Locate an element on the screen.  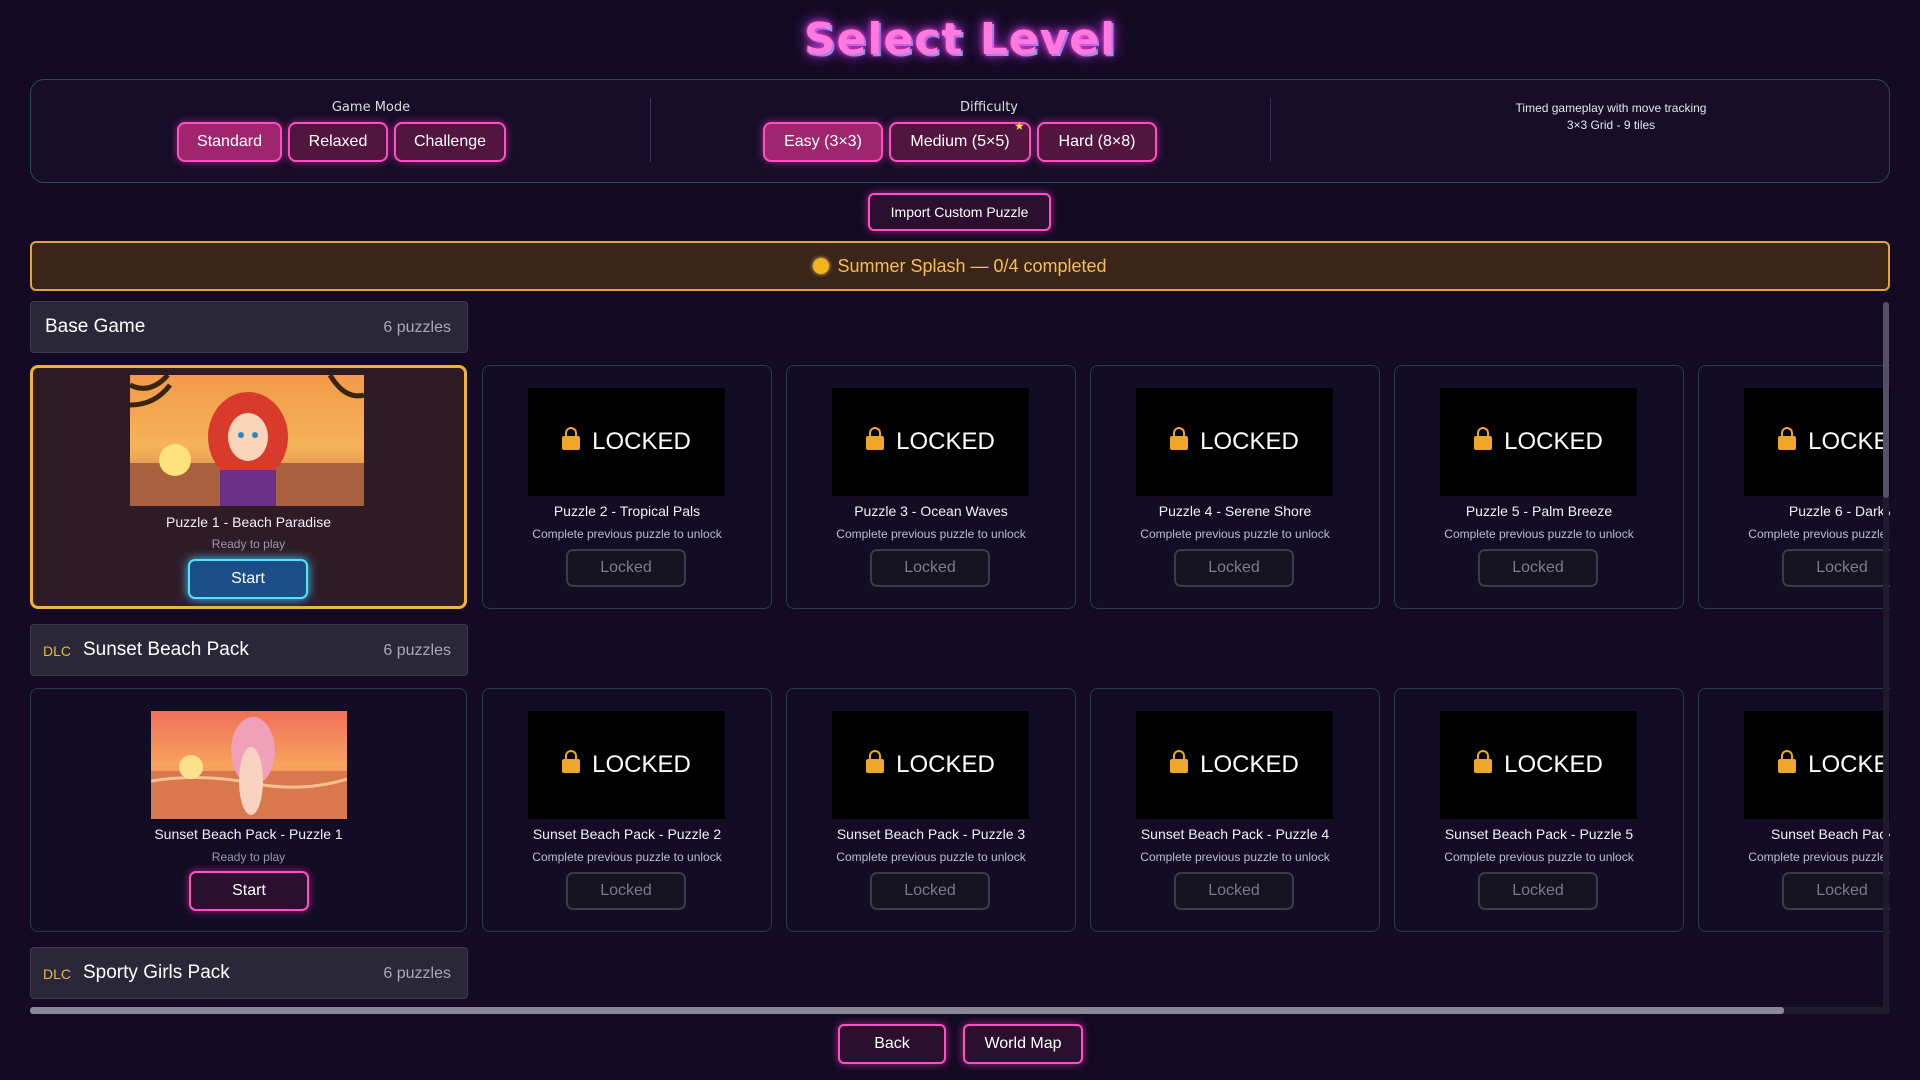
difficulty-hard-button: Hard (8×8) is located at coordinates (1097, 142).